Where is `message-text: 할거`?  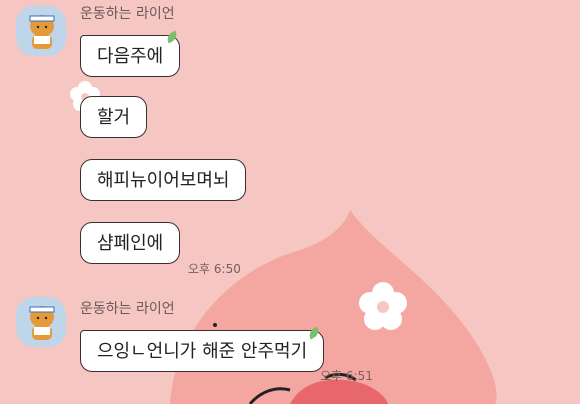
message-text: 할거 is located at coordinates (114, 117).